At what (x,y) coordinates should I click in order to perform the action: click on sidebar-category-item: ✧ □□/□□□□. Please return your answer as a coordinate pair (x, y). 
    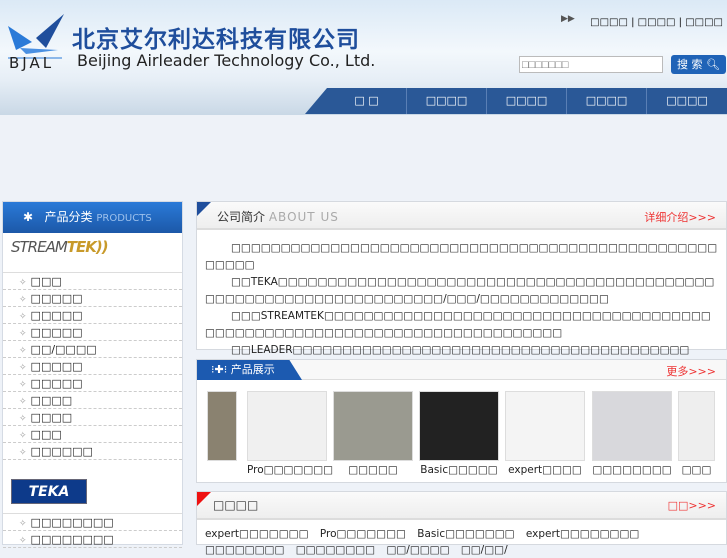
    Looking at the image, I should click on (92, 349).